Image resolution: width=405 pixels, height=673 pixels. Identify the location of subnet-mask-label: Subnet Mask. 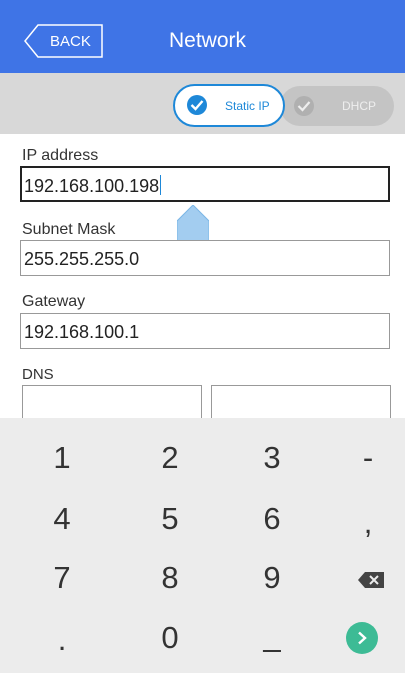
(69, 229).